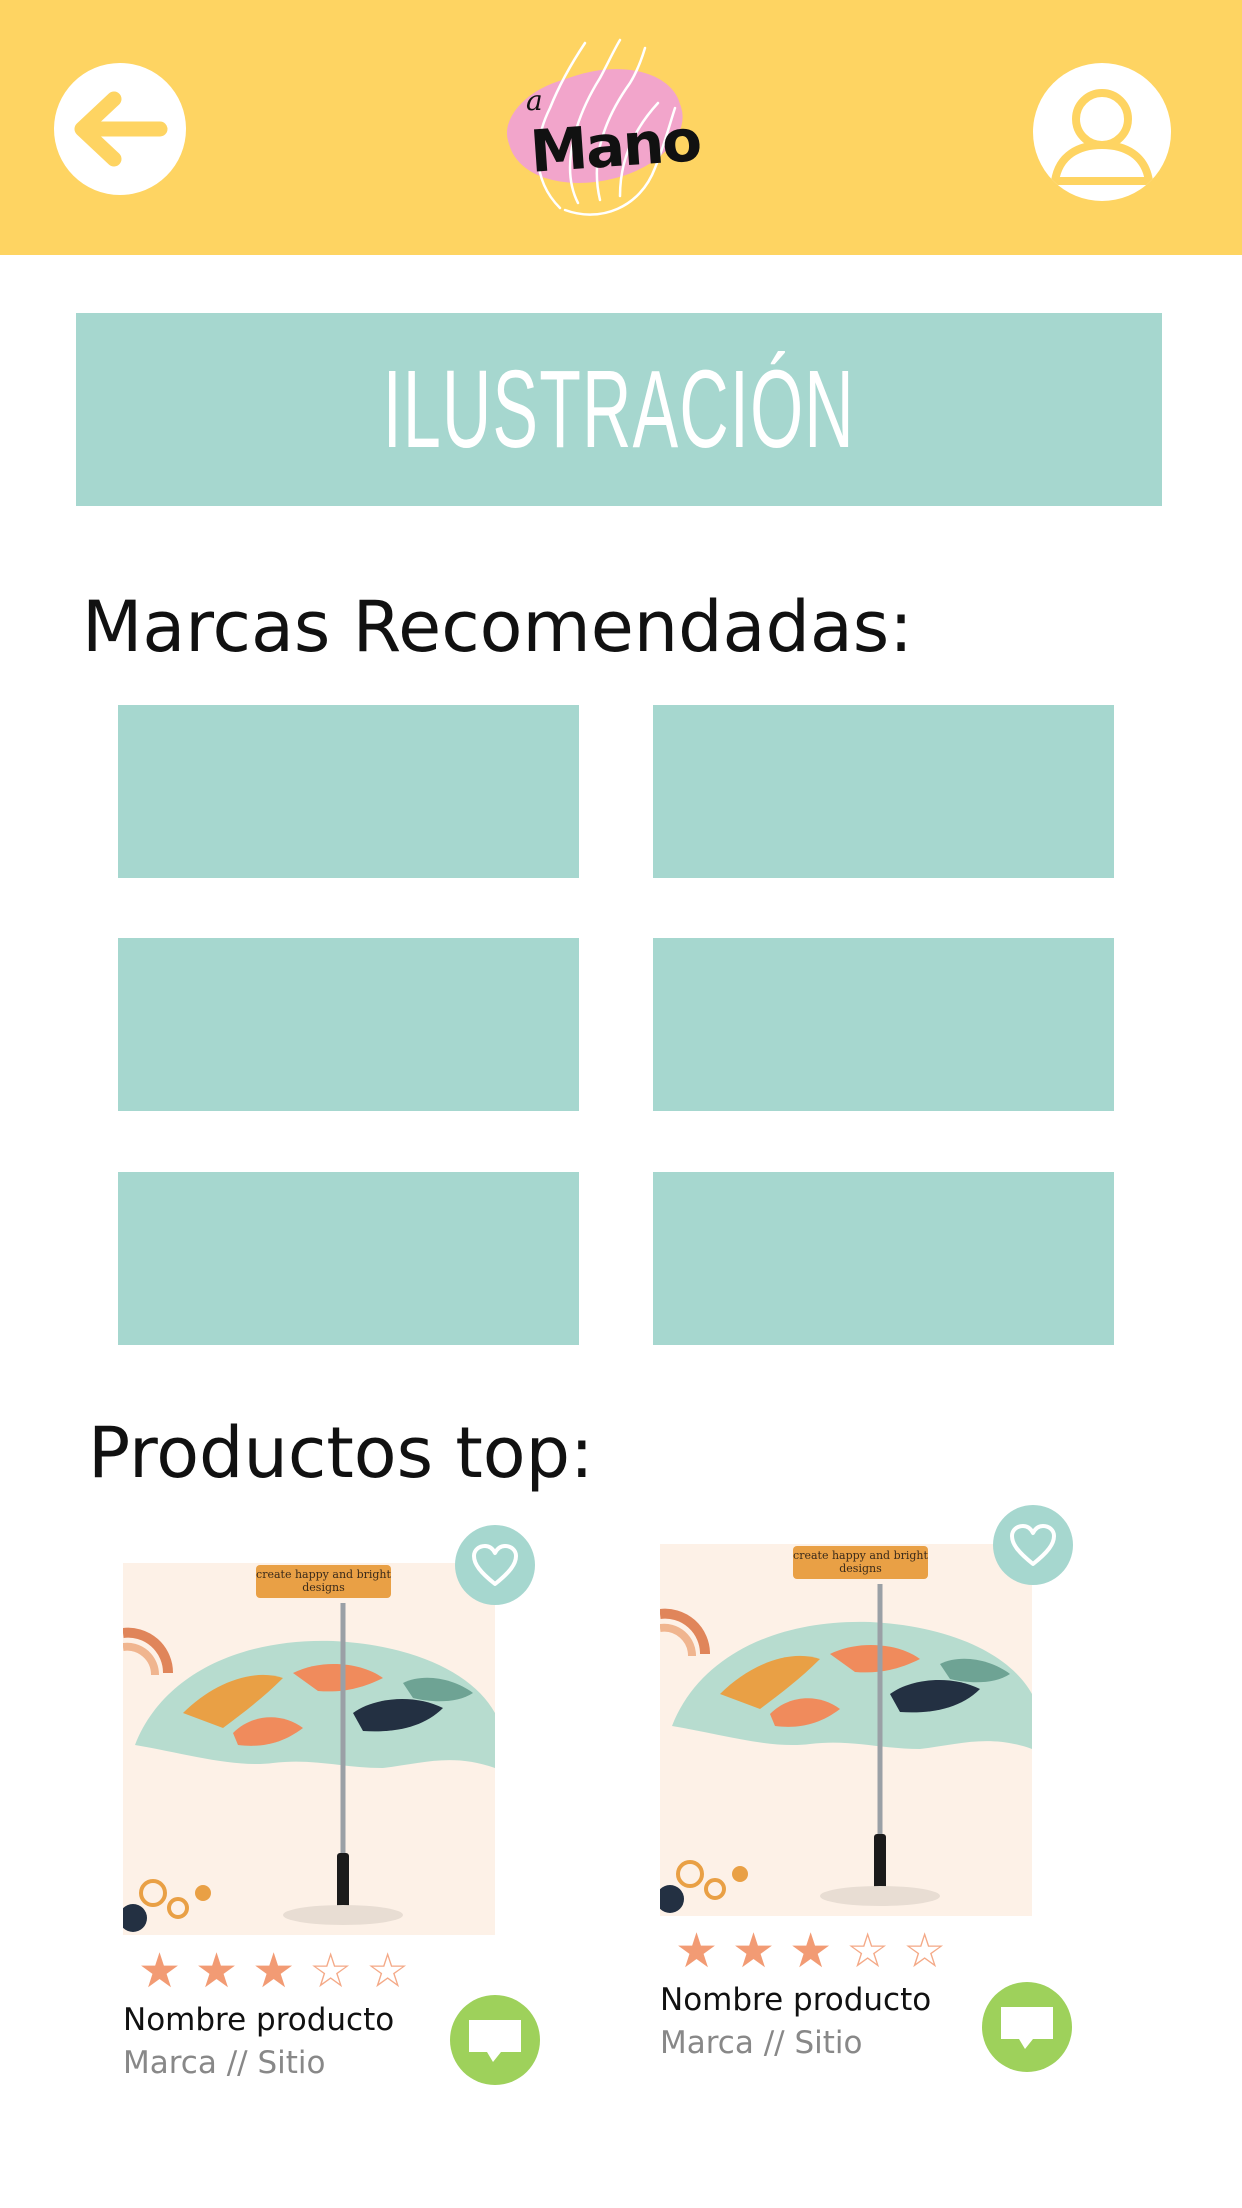 This screenshot has height=2208, width=1242. I want to click on profile-button, so click(1102, 132).